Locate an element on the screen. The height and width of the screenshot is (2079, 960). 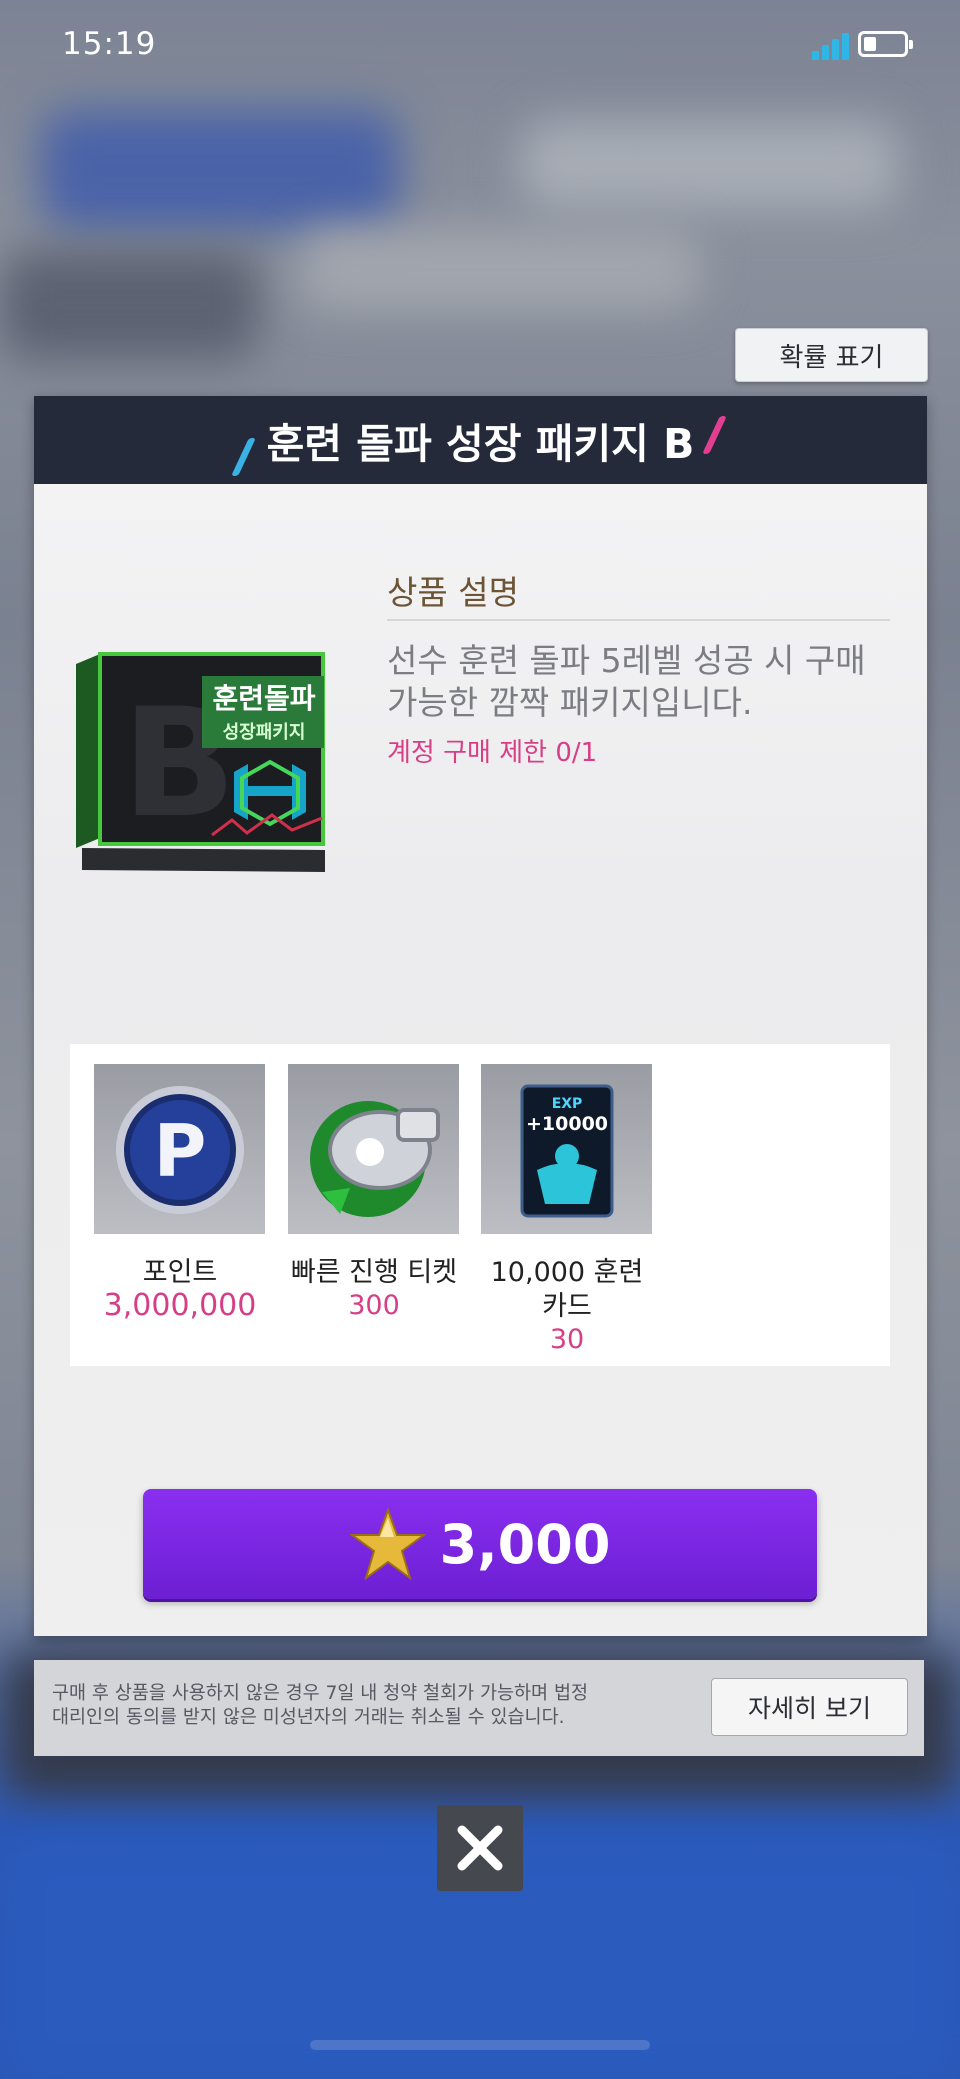
close-icon is located at coordinates (480, 1848).